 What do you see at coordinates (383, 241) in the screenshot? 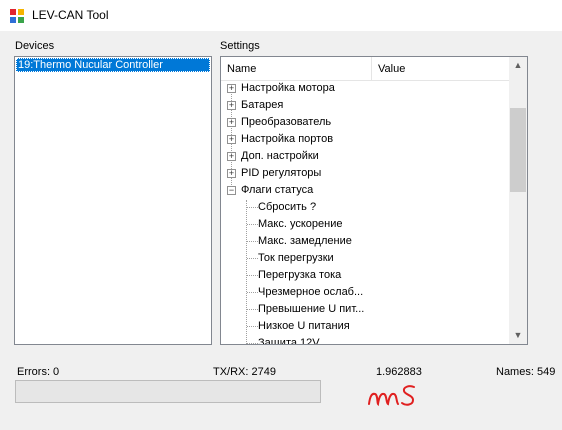
I see `tree-item: Макс. замедление` at bounding box center [383, 241].